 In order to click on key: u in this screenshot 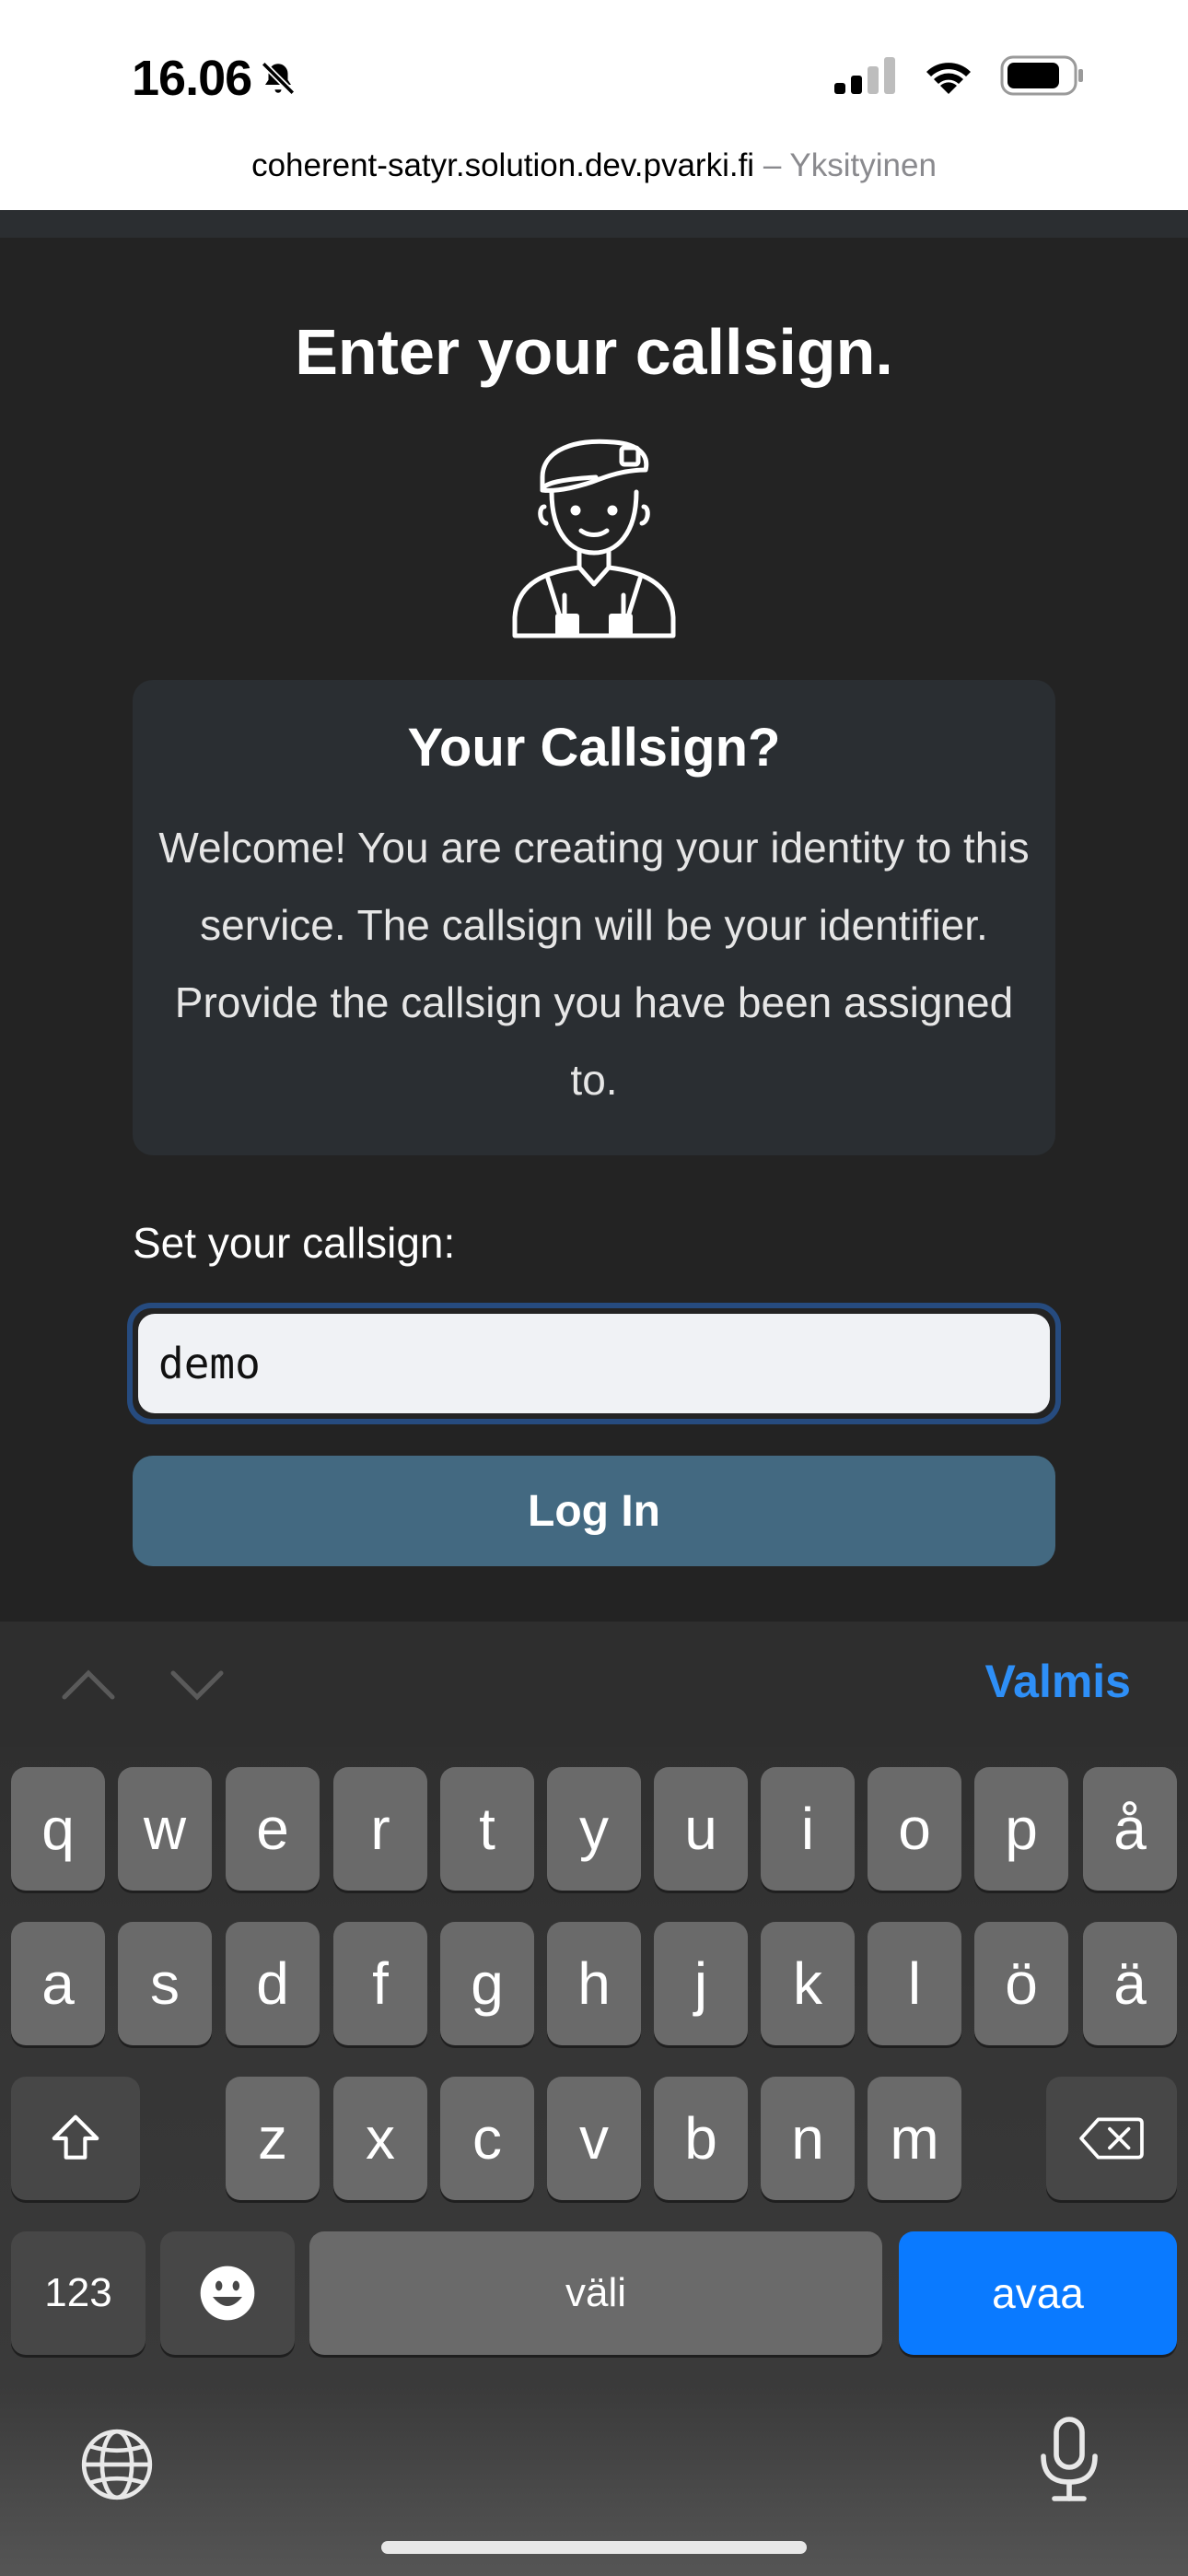, I will do `click(701, 1829)`.